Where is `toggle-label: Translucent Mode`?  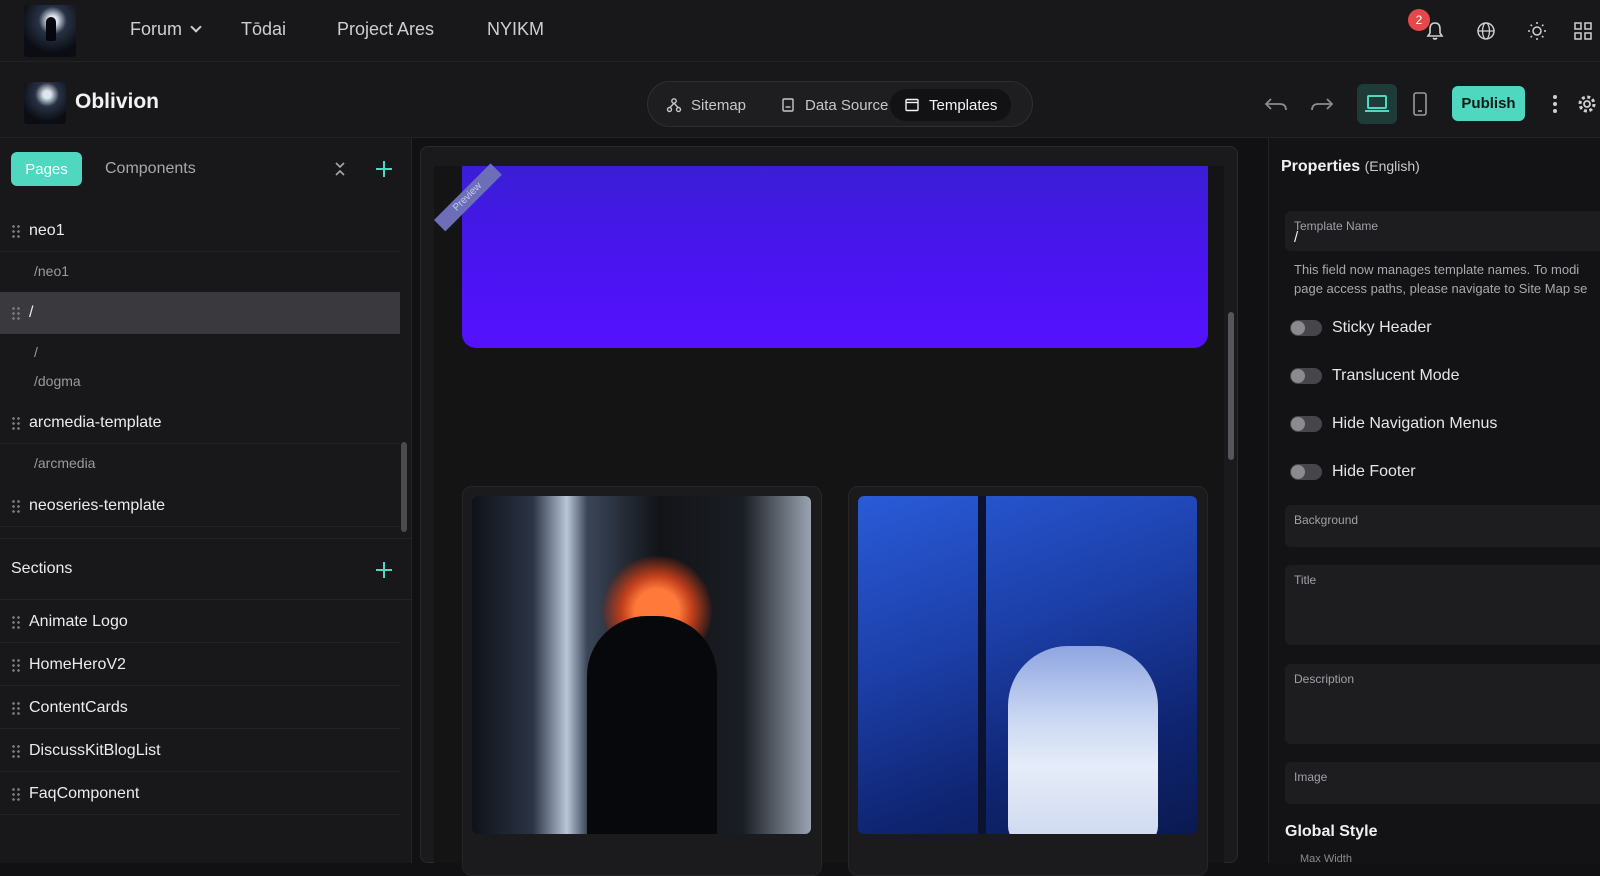 toggle-label: Translucent Mode is located at coordinates (1396, 375).